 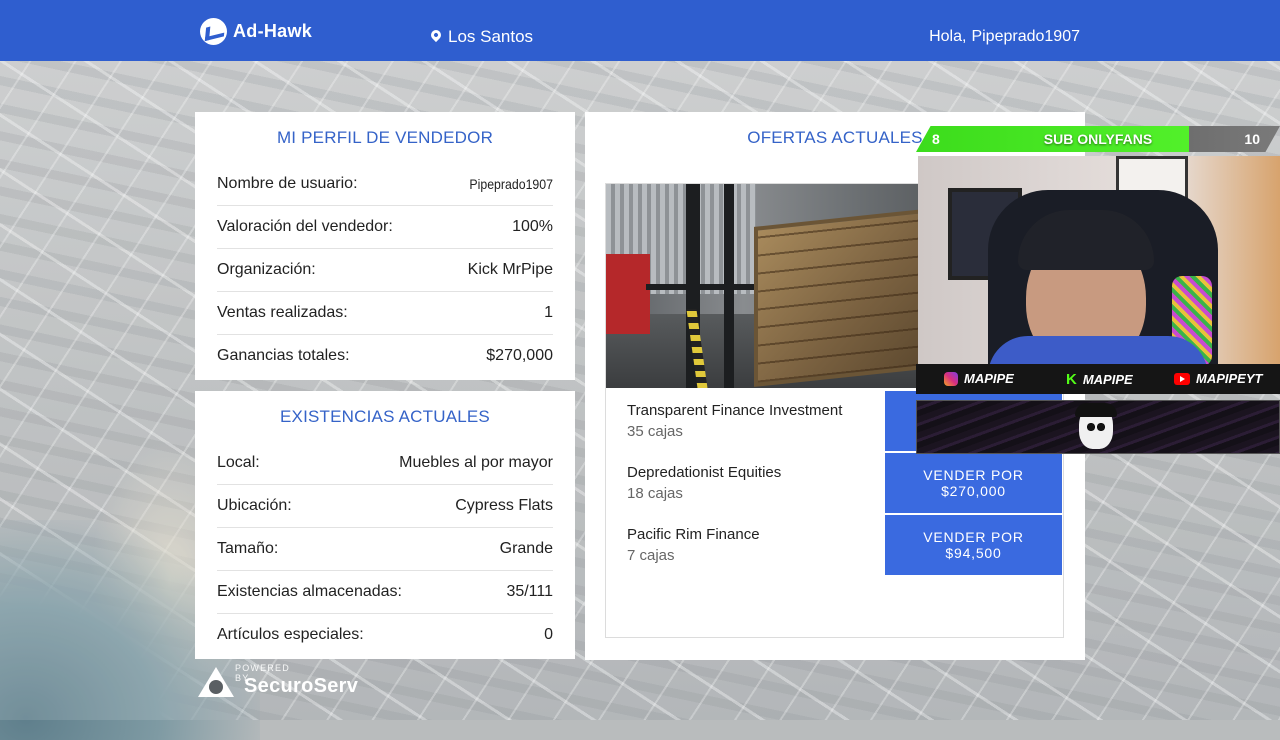 I want to click on row-value: Grande, so click(x=526, y=548).